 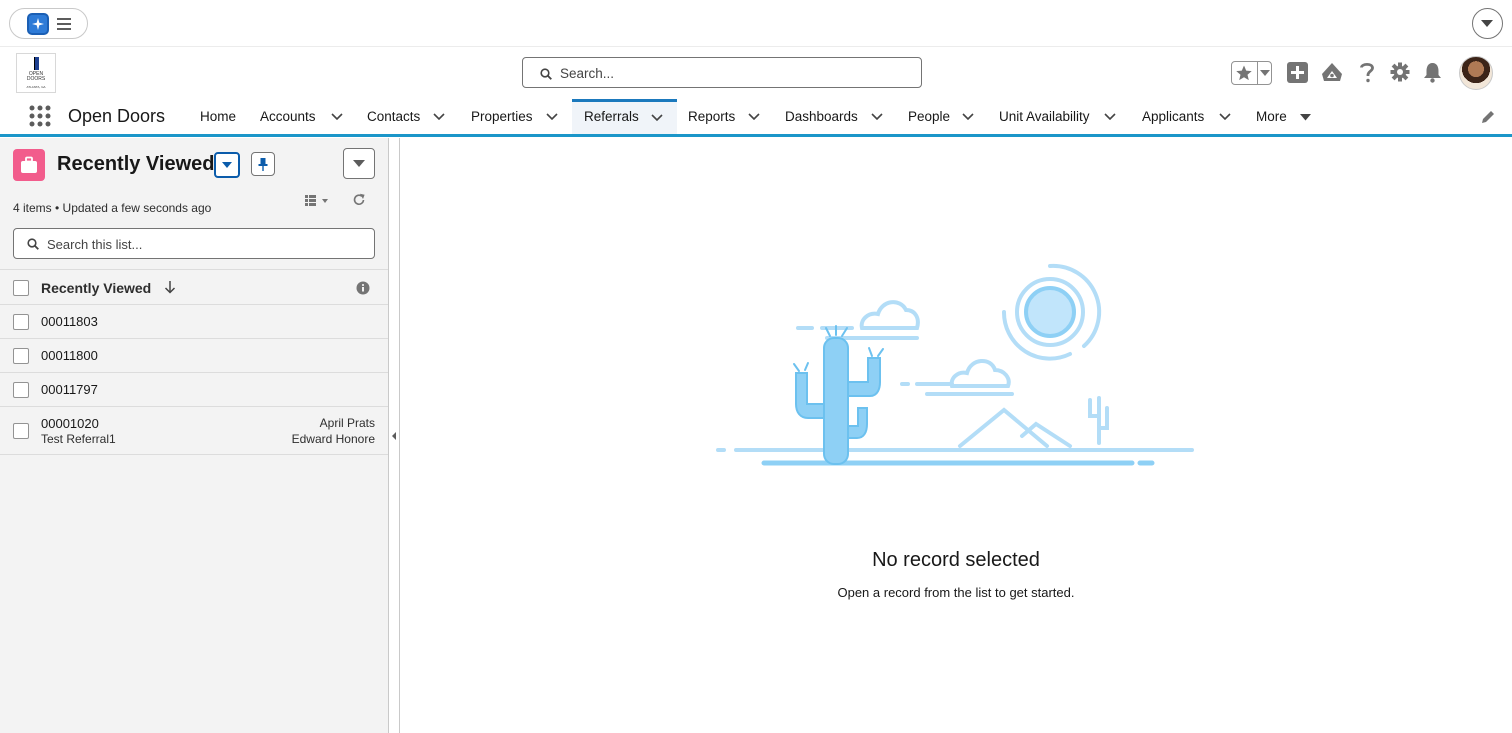 I want to click on list-view-title: Recently Viewed, so click(x=136, y=164).